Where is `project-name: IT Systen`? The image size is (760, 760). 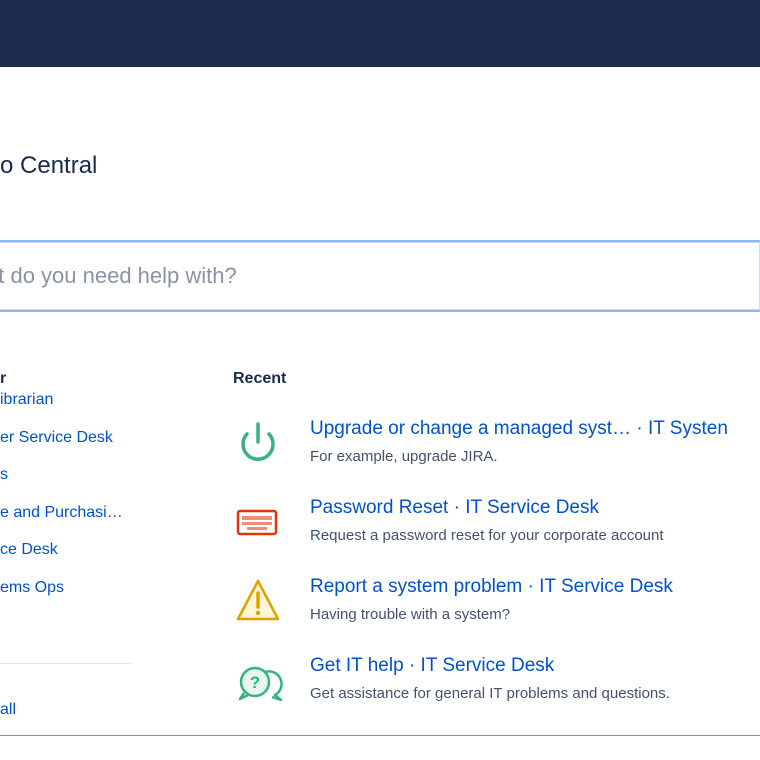 project-name: IT Systen is located at coordinates (688, 428).